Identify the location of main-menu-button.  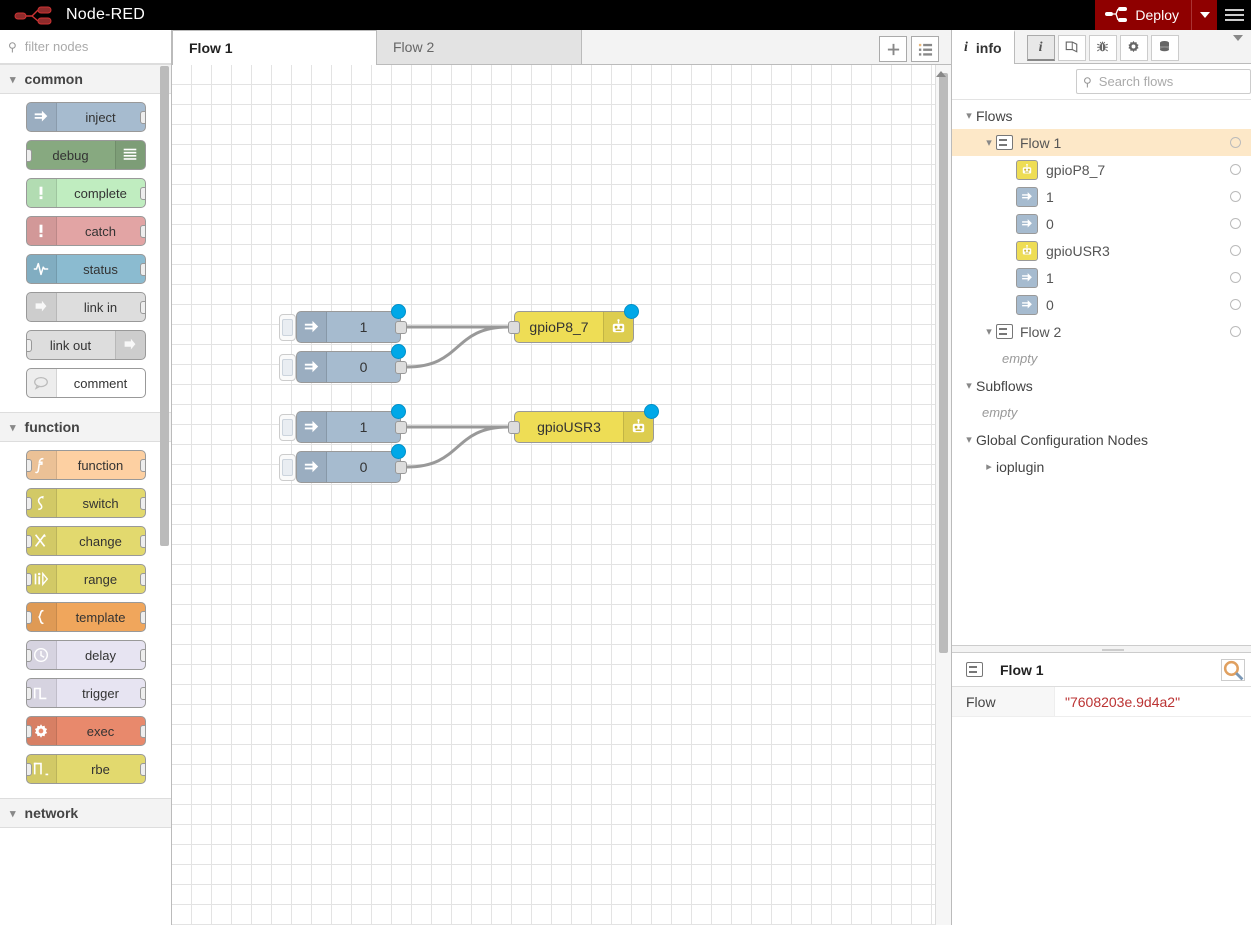
(1234, 15).